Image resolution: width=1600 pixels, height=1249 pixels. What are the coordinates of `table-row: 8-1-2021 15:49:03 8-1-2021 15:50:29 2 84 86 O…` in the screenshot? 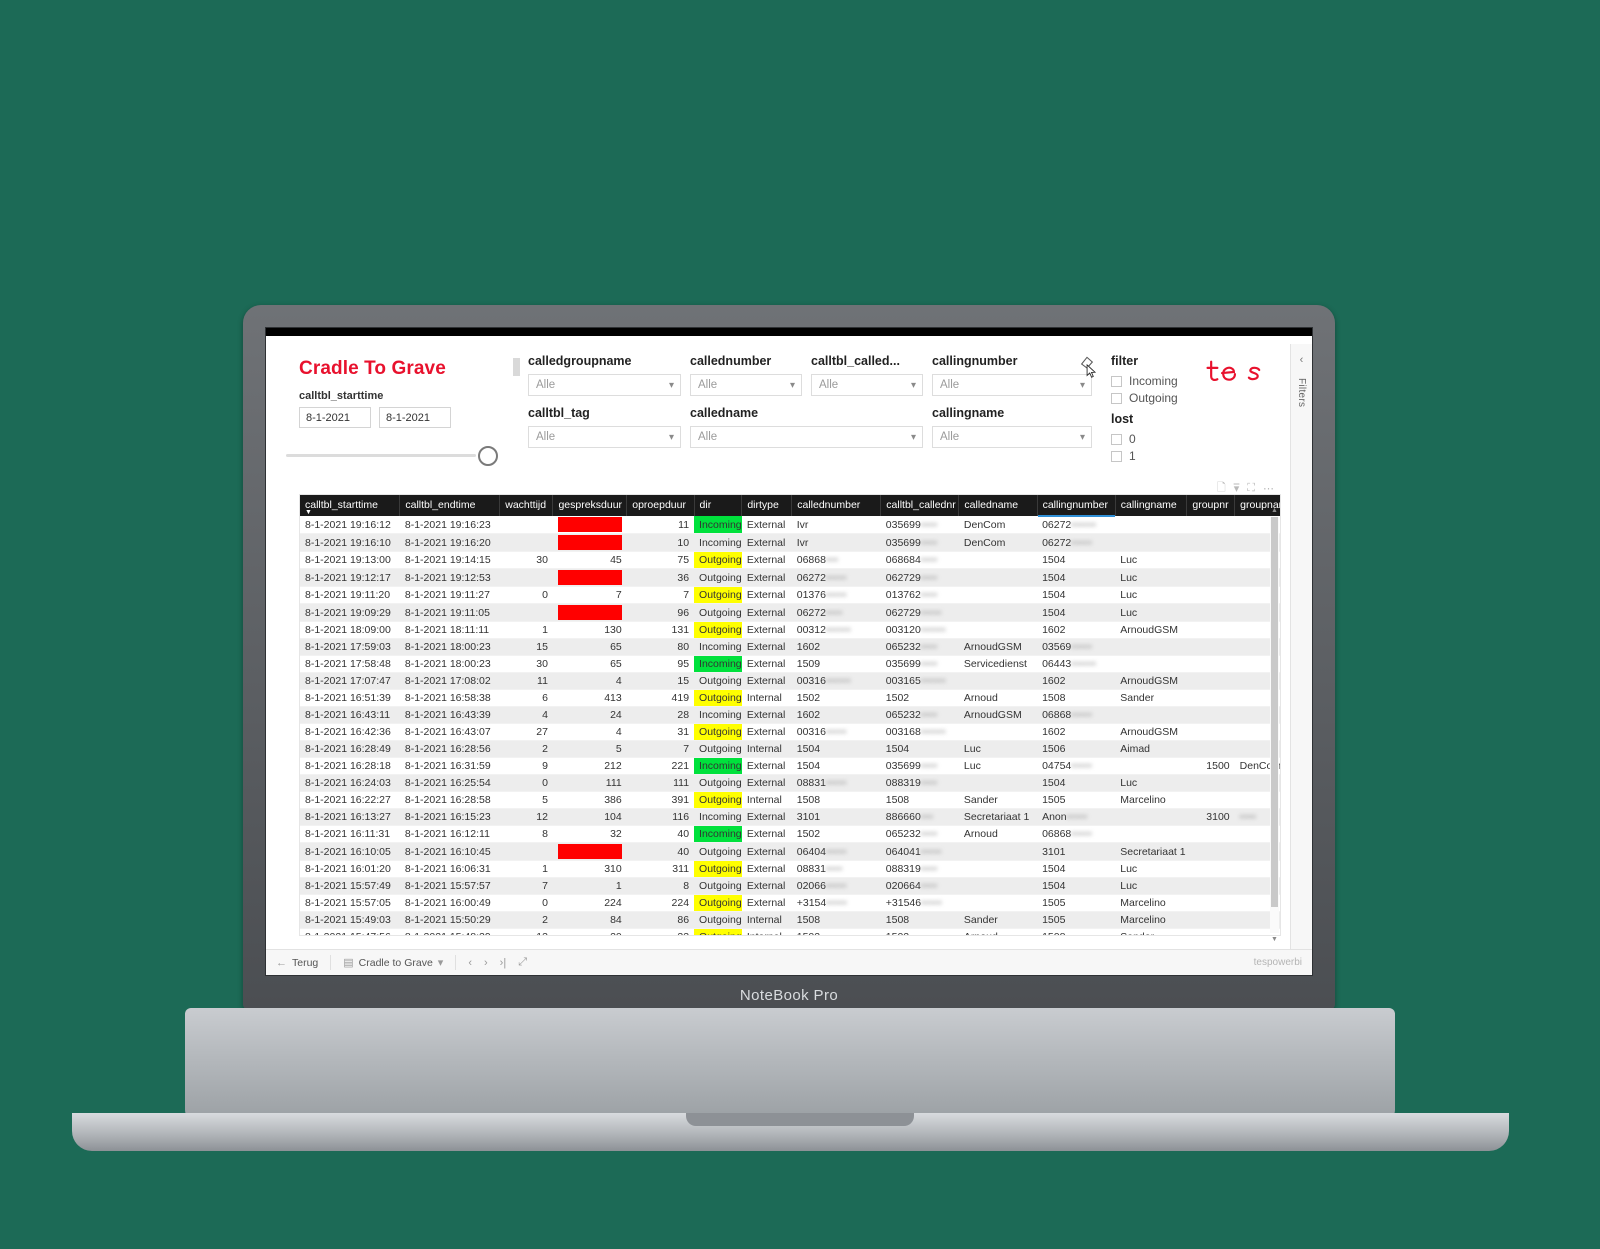 It's located at (790, 920).